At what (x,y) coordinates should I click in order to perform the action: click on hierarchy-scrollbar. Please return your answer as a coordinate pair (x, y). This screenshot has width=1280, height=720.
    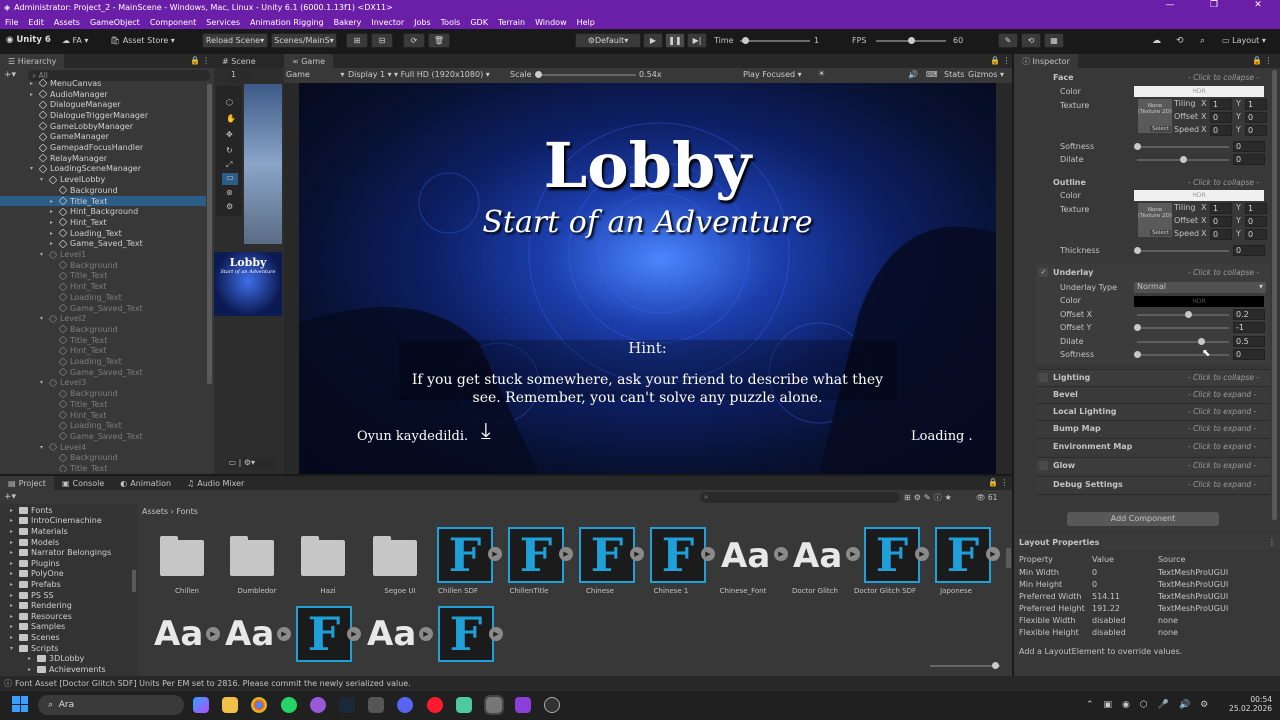
    Looking at the image, I should click on (209, 234).